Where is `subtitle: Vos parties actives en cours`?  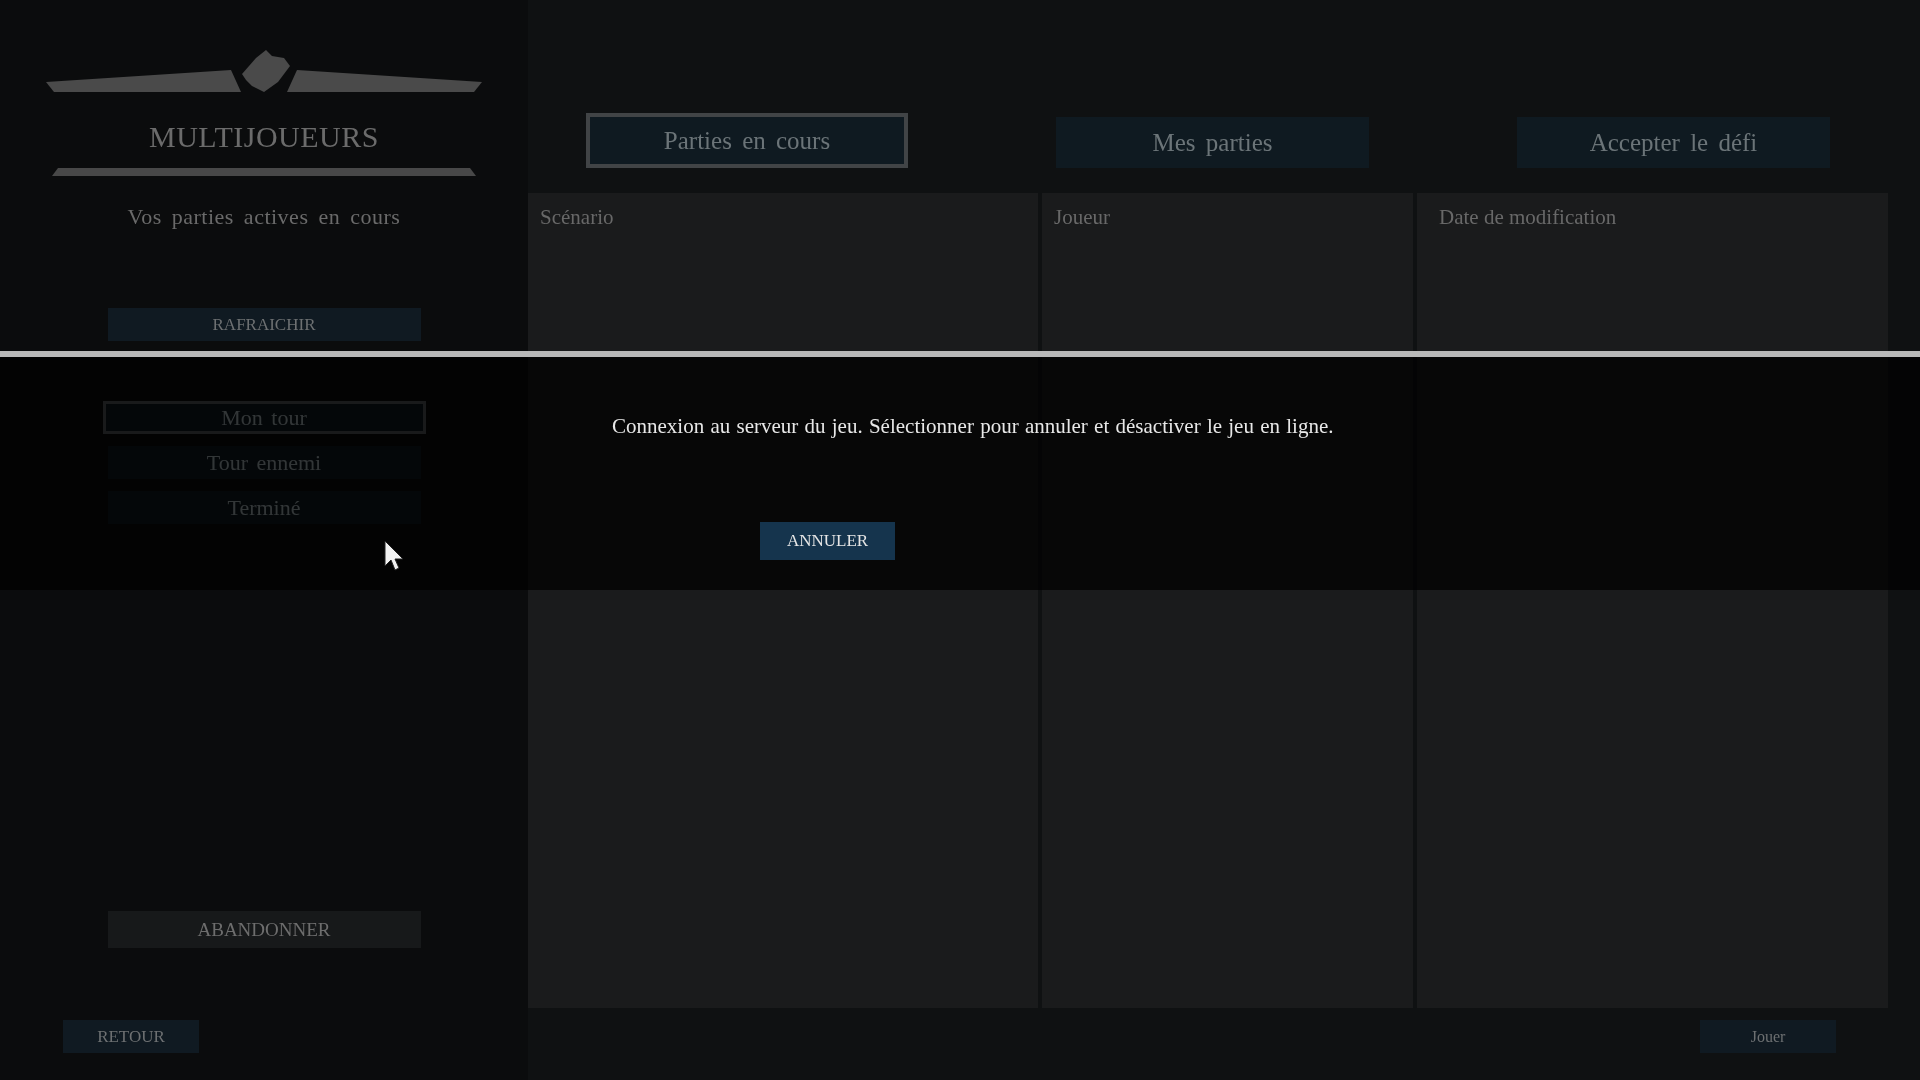
subtitle: Vos parties actives en cours is located at coordinates (264, 217).